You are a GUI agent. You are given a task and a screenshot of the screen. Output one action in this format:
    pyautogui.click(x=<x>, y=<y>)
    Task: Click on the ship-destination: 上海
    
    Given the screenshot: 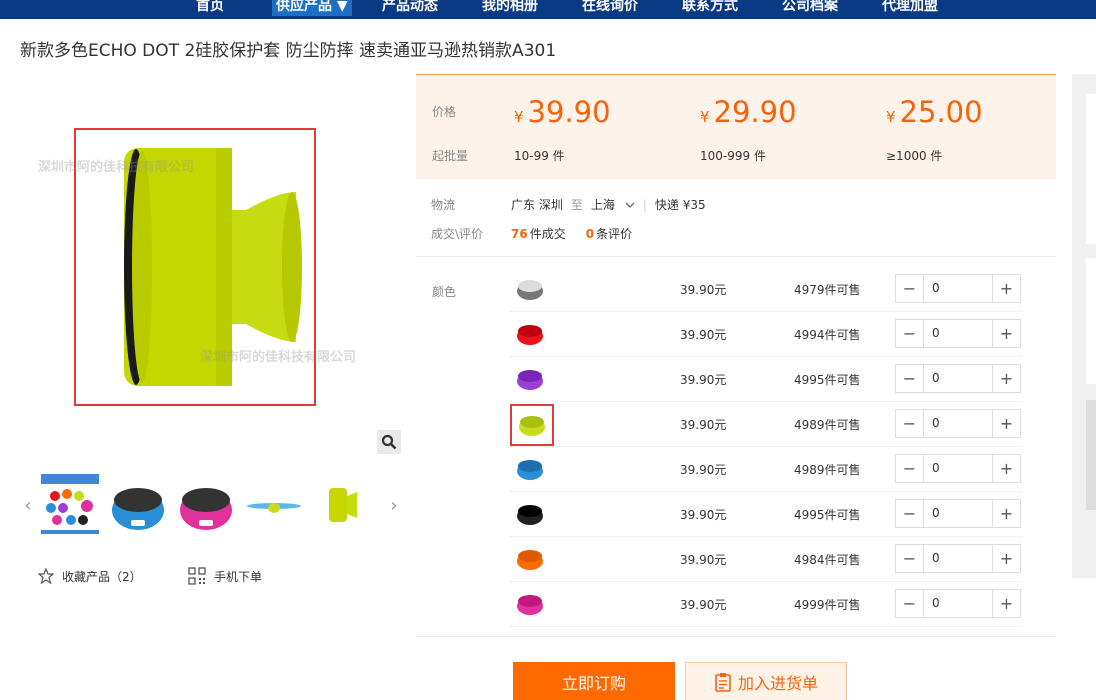 What is the action you would take?
    pyautogui.click(x=603, y=204)
    